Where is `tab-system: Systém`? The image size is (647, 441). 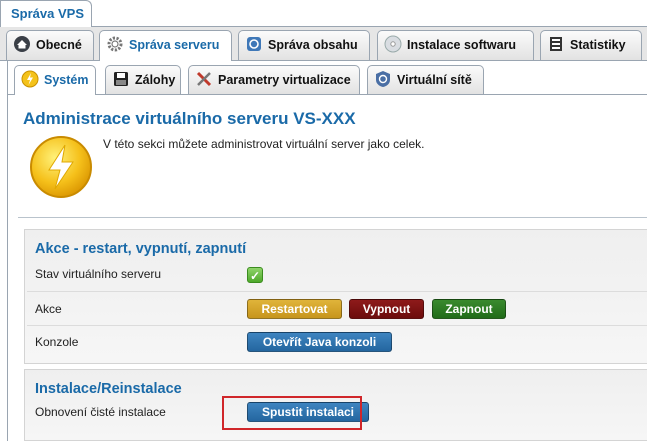 tab-system: Systém is located at coordinates (55, 80).